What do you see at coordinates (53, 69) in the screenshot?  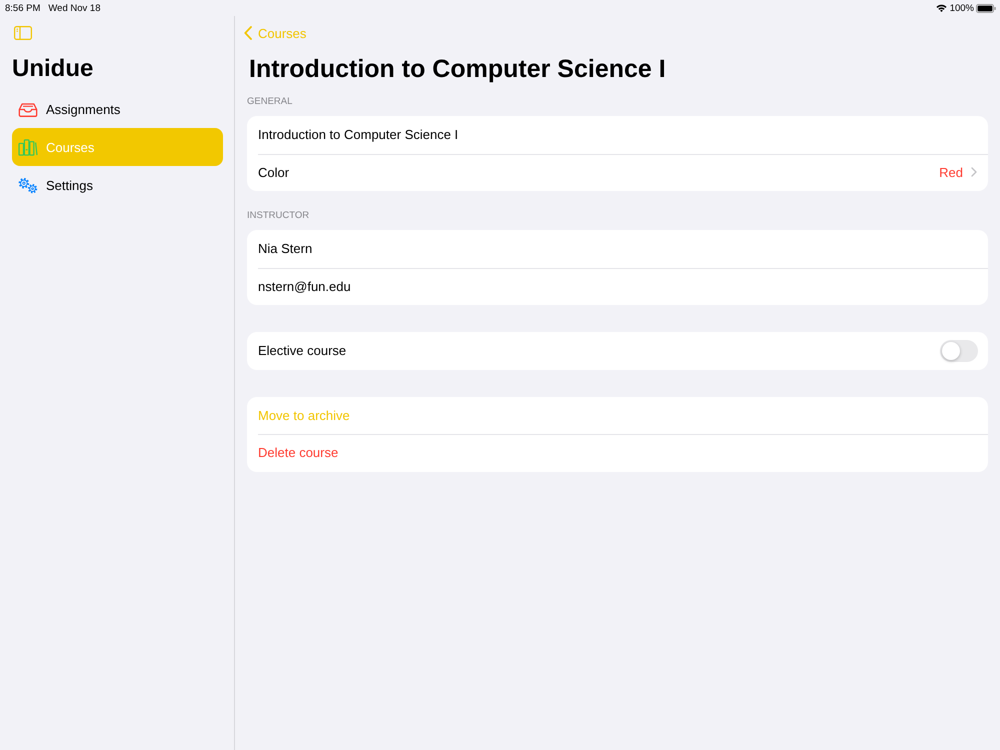 I see `app-title: Unidue` at bounding box center [53, 69].